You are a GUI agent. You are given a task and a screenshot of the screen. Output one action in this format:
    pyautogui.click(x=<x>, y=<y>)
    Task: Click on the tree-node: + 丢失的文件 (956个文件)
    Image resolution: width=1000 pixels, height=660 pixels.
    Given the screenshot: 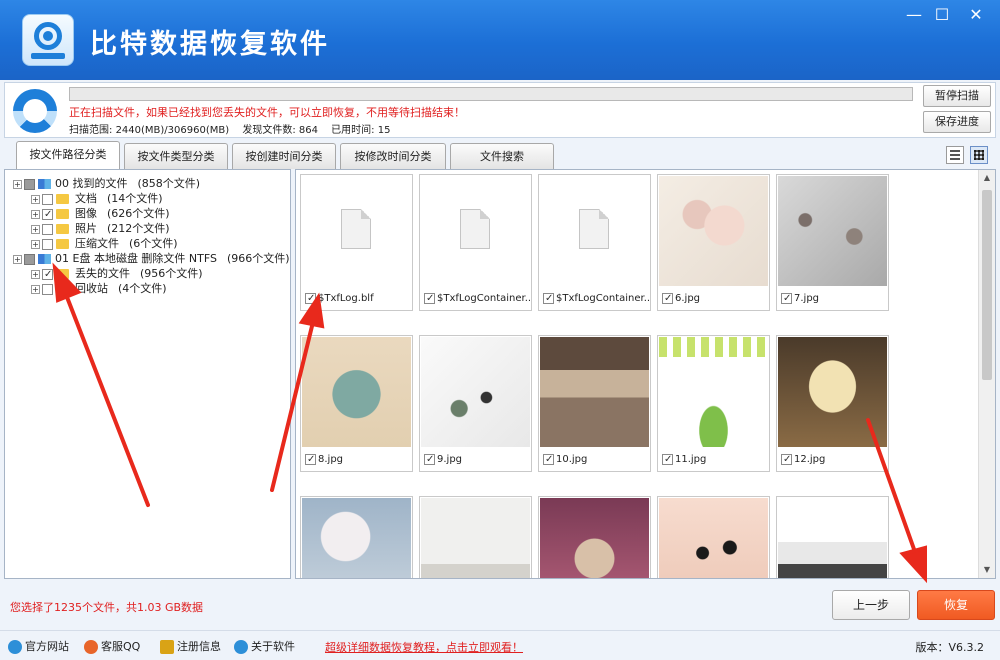 What is the action you would take?
    pyautogui.click(x=117, y=274)
    